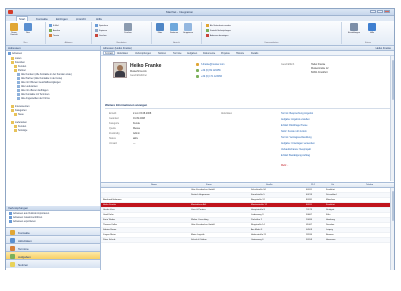 This screenshot has height=291, width=401. I want to click on column-header: Telefon, so click(369, 185).